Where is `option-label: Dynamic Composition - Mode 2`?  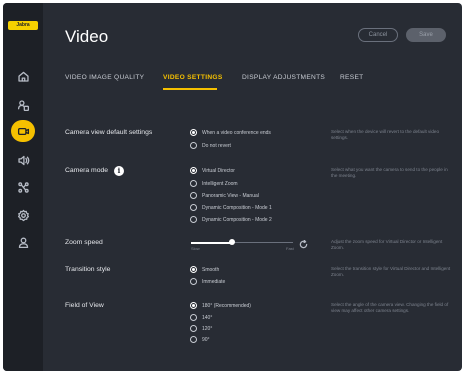 option-label: Dynamic Composition - Mode 2 is located at coordinates (237, 219).